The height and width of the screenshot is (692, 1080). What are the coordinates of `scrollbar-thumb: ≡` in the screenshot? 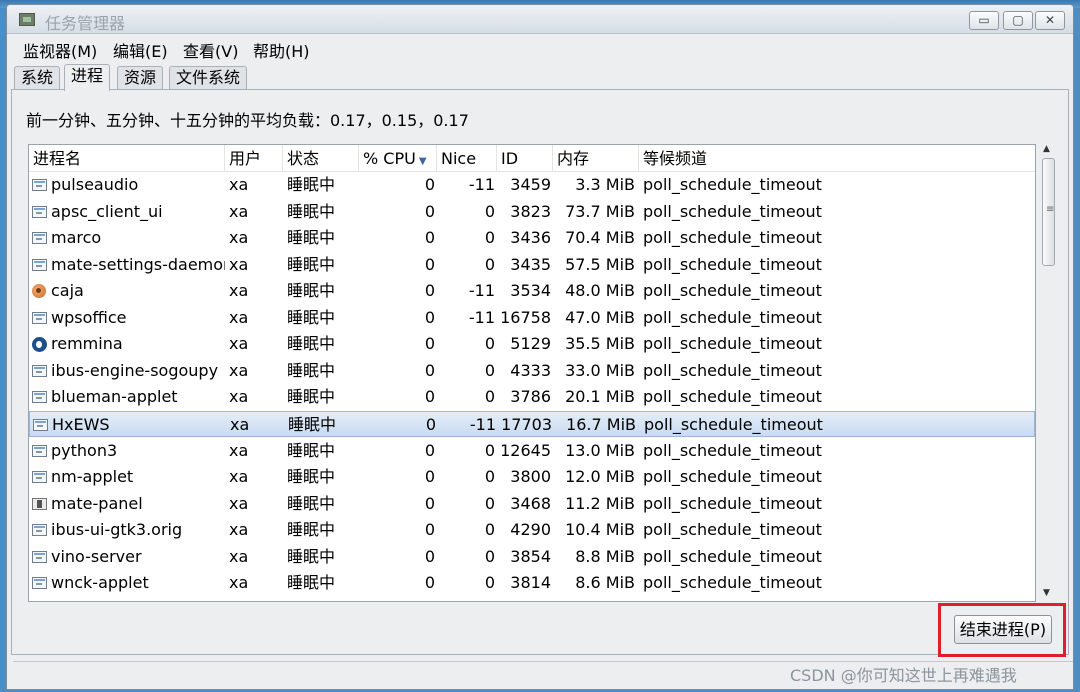 It's located at (1048, 212).